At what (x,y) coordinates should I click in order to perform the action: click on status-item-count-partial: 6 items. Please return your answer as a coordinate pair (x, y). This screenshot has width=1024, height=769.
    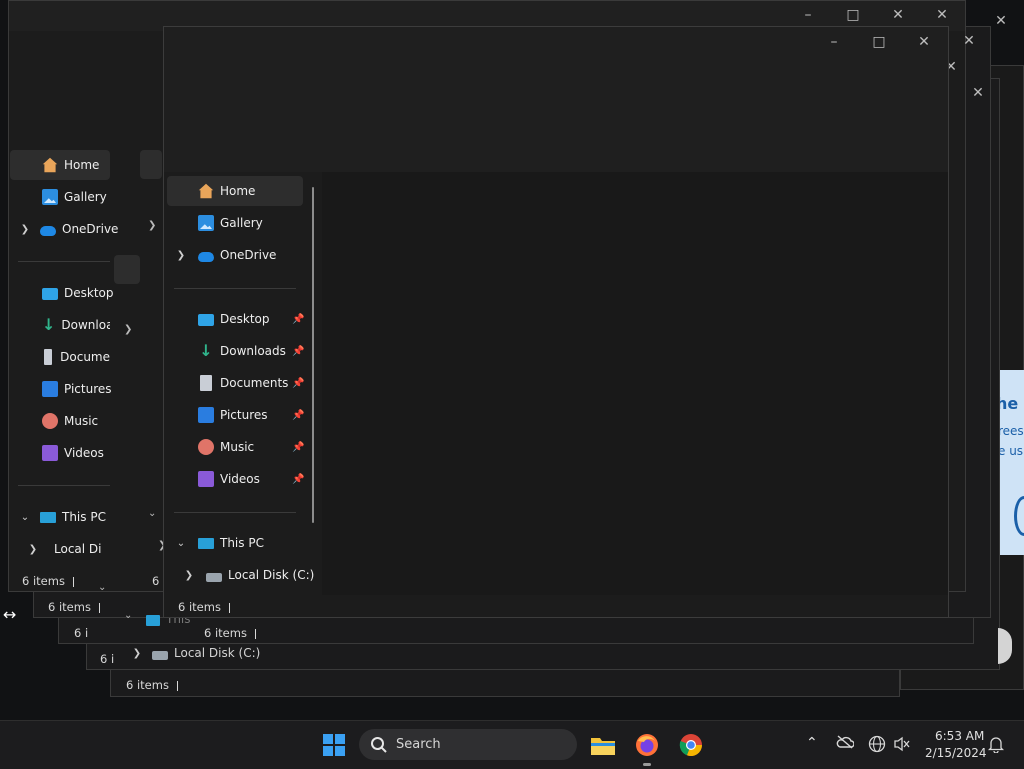
    Looking at the image, I should click on (107, 659).